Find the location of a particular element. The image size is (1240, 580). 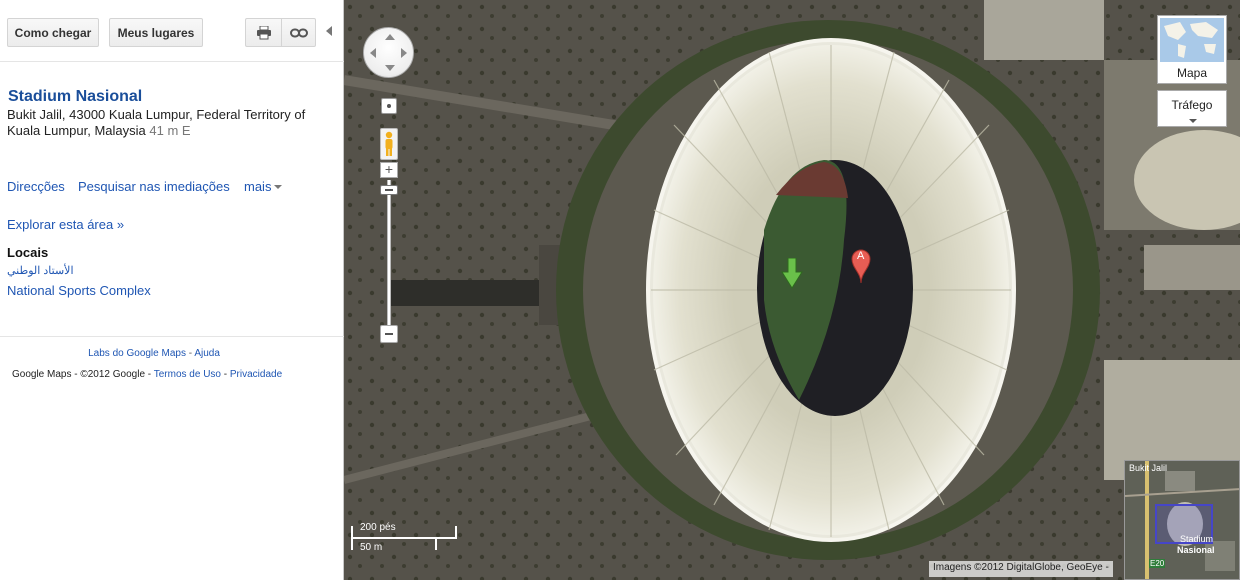

pan-control is located at coordinates (388, 52).